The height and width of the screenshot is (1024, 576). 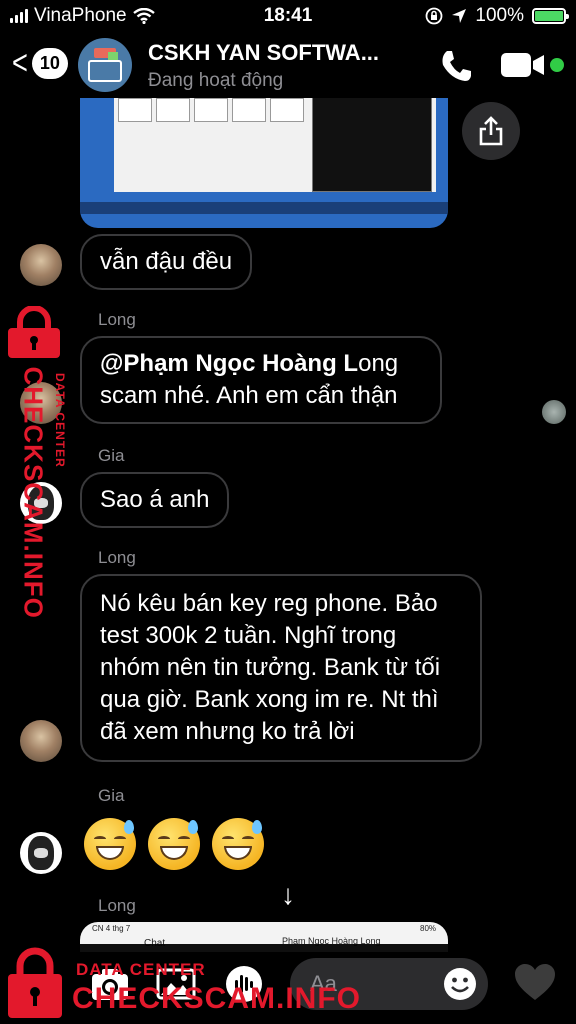 I want to click on seen-avatar, so click(x=554, y=412).